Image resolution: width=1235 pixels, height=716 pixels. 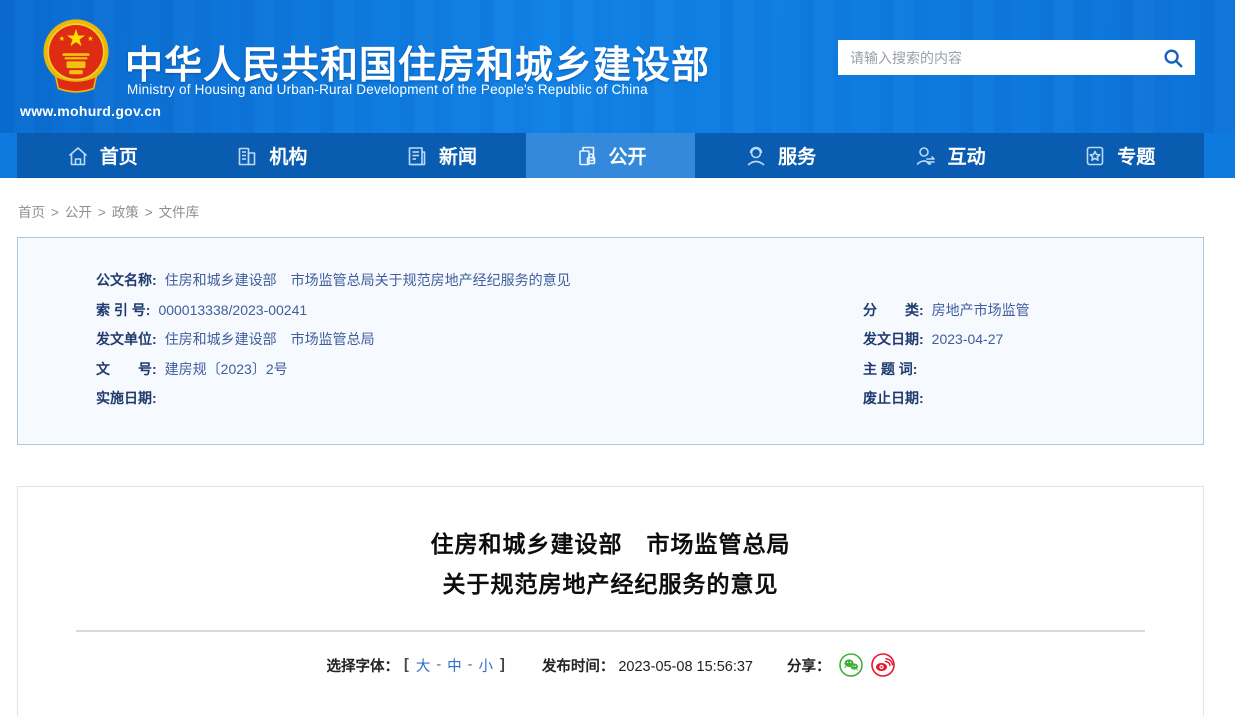 What do you see at coordinates (418, 66) in the screenshot?
I see `site-title: 中华人民共和国住房和城乡建设部` at bounding box center [418, 66].